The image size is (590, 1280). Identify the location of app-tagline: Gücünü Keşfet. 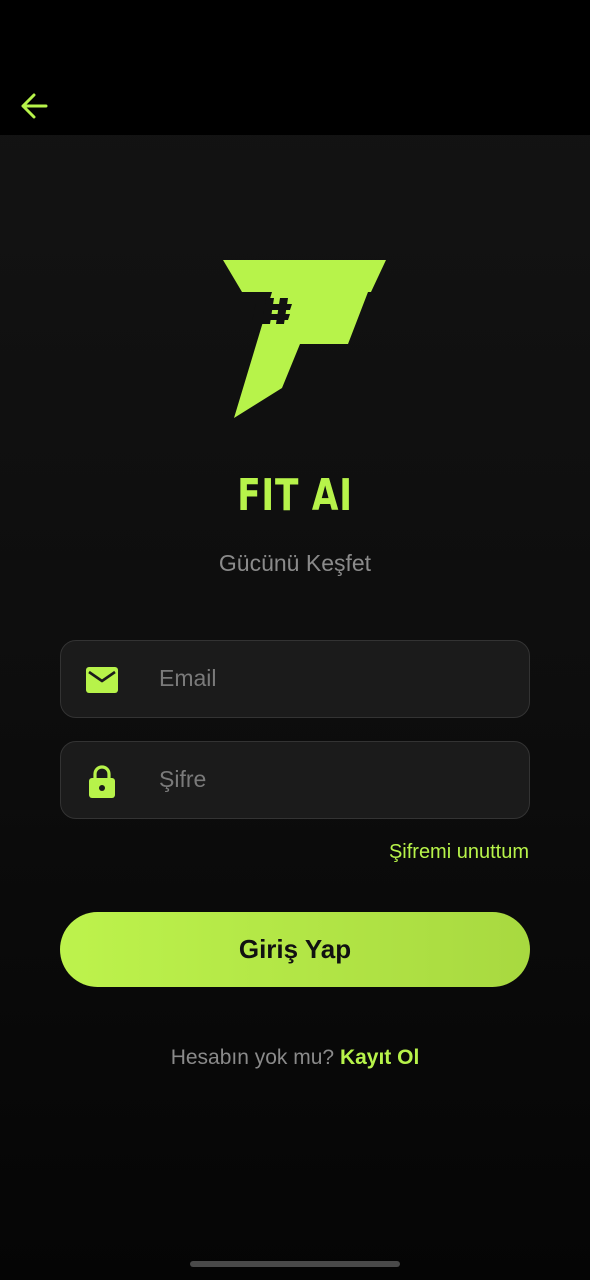
(295, 563).